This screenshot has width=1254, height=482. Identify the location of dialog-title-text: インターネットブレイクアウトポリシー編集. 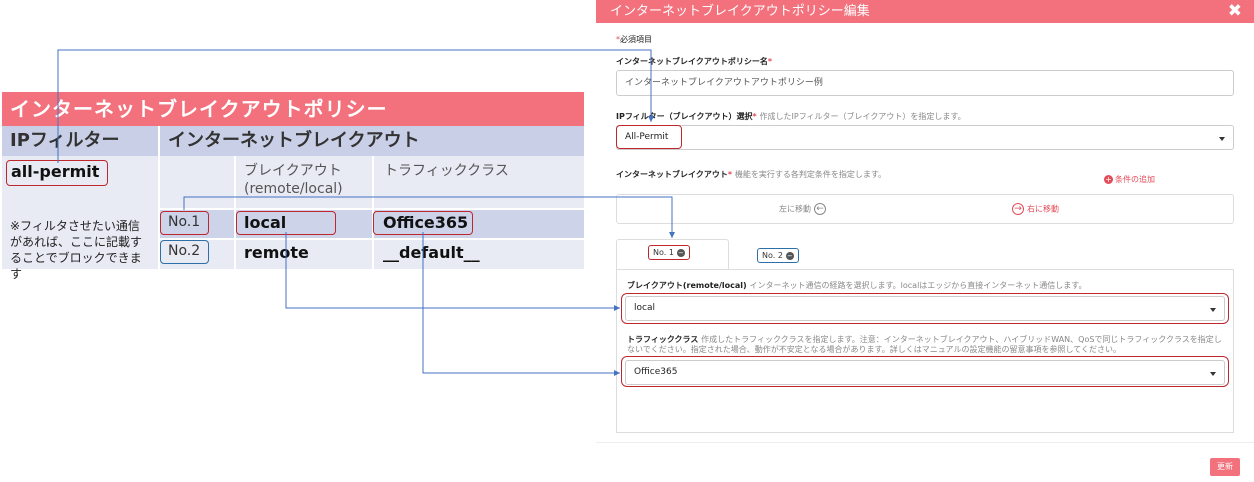
(740, 11).